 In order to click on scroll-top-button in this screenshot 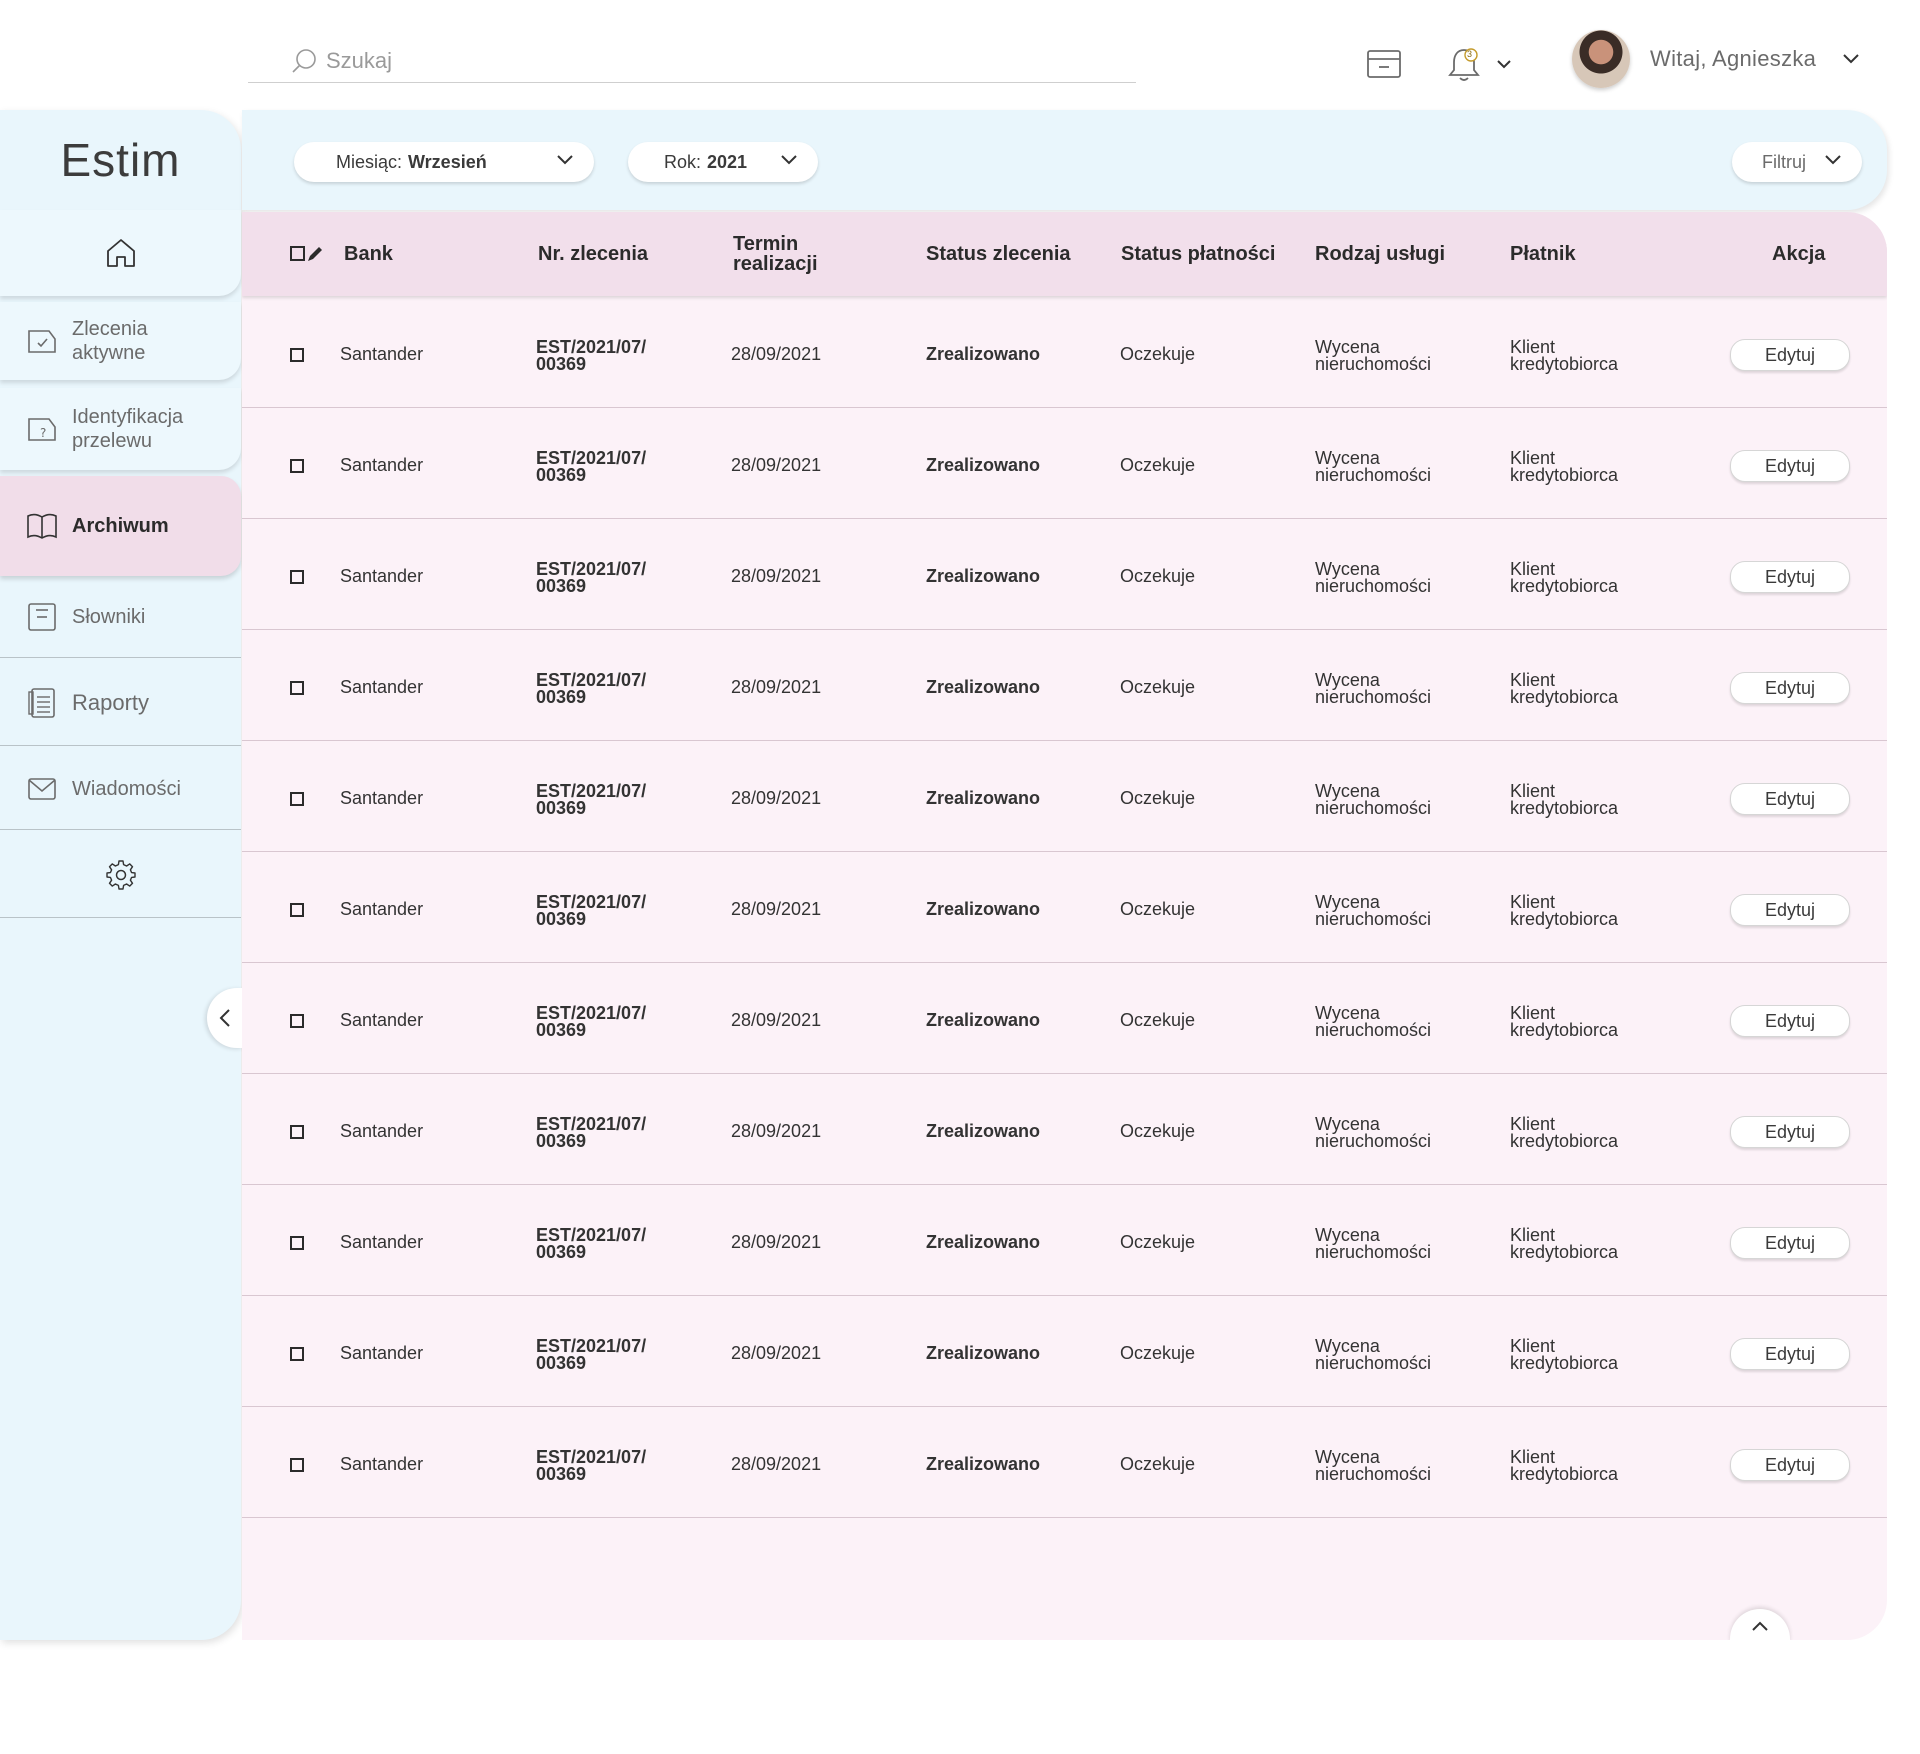, I will do `click(1760, 1624)`.